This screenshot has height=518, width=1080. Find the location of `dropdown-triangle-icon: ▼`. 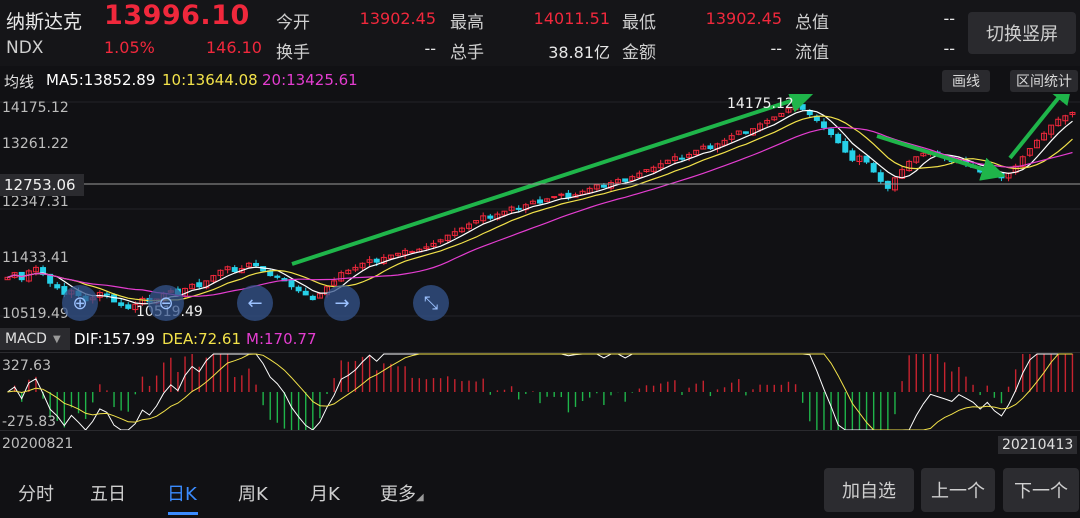

dropdown-triangle-icon: ▼ is located at coordinates (56, 339).